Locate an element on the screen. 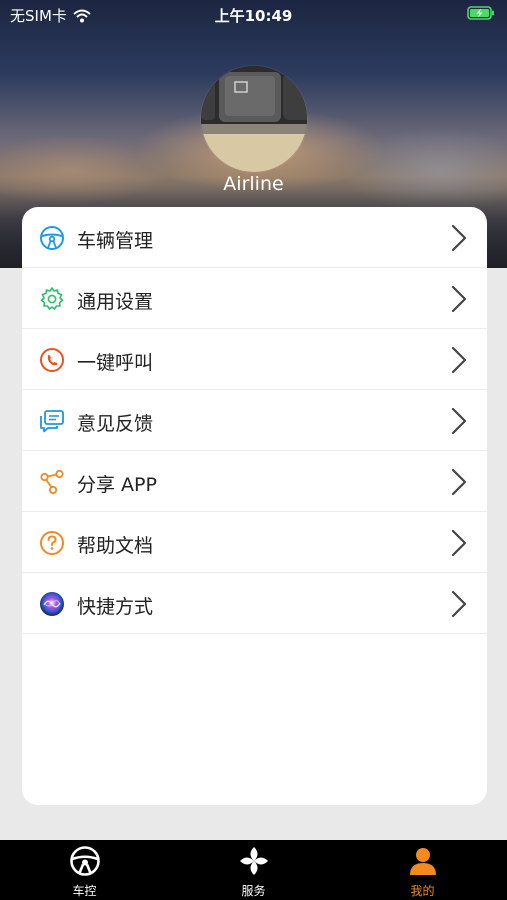 This screenshot has width=507, height=900. menu-item-one-key-call: 一键呼叫 is located at coordinates (254, 359).